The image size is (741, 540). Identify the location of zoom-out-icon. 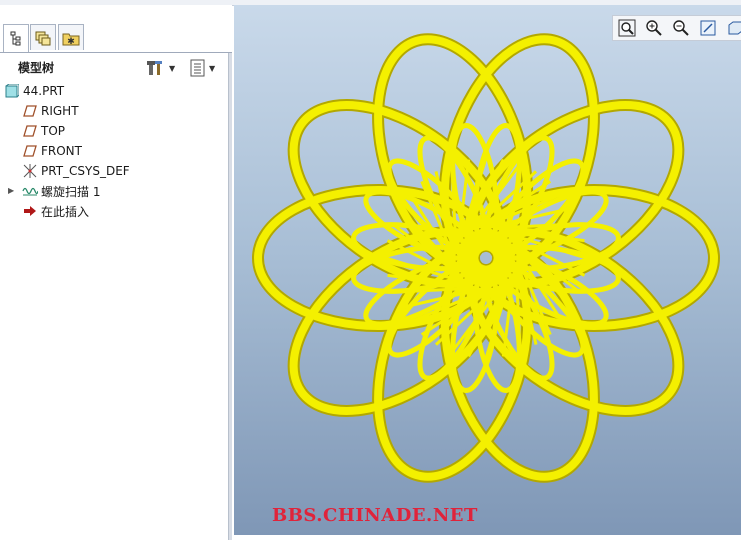
(681, 28).